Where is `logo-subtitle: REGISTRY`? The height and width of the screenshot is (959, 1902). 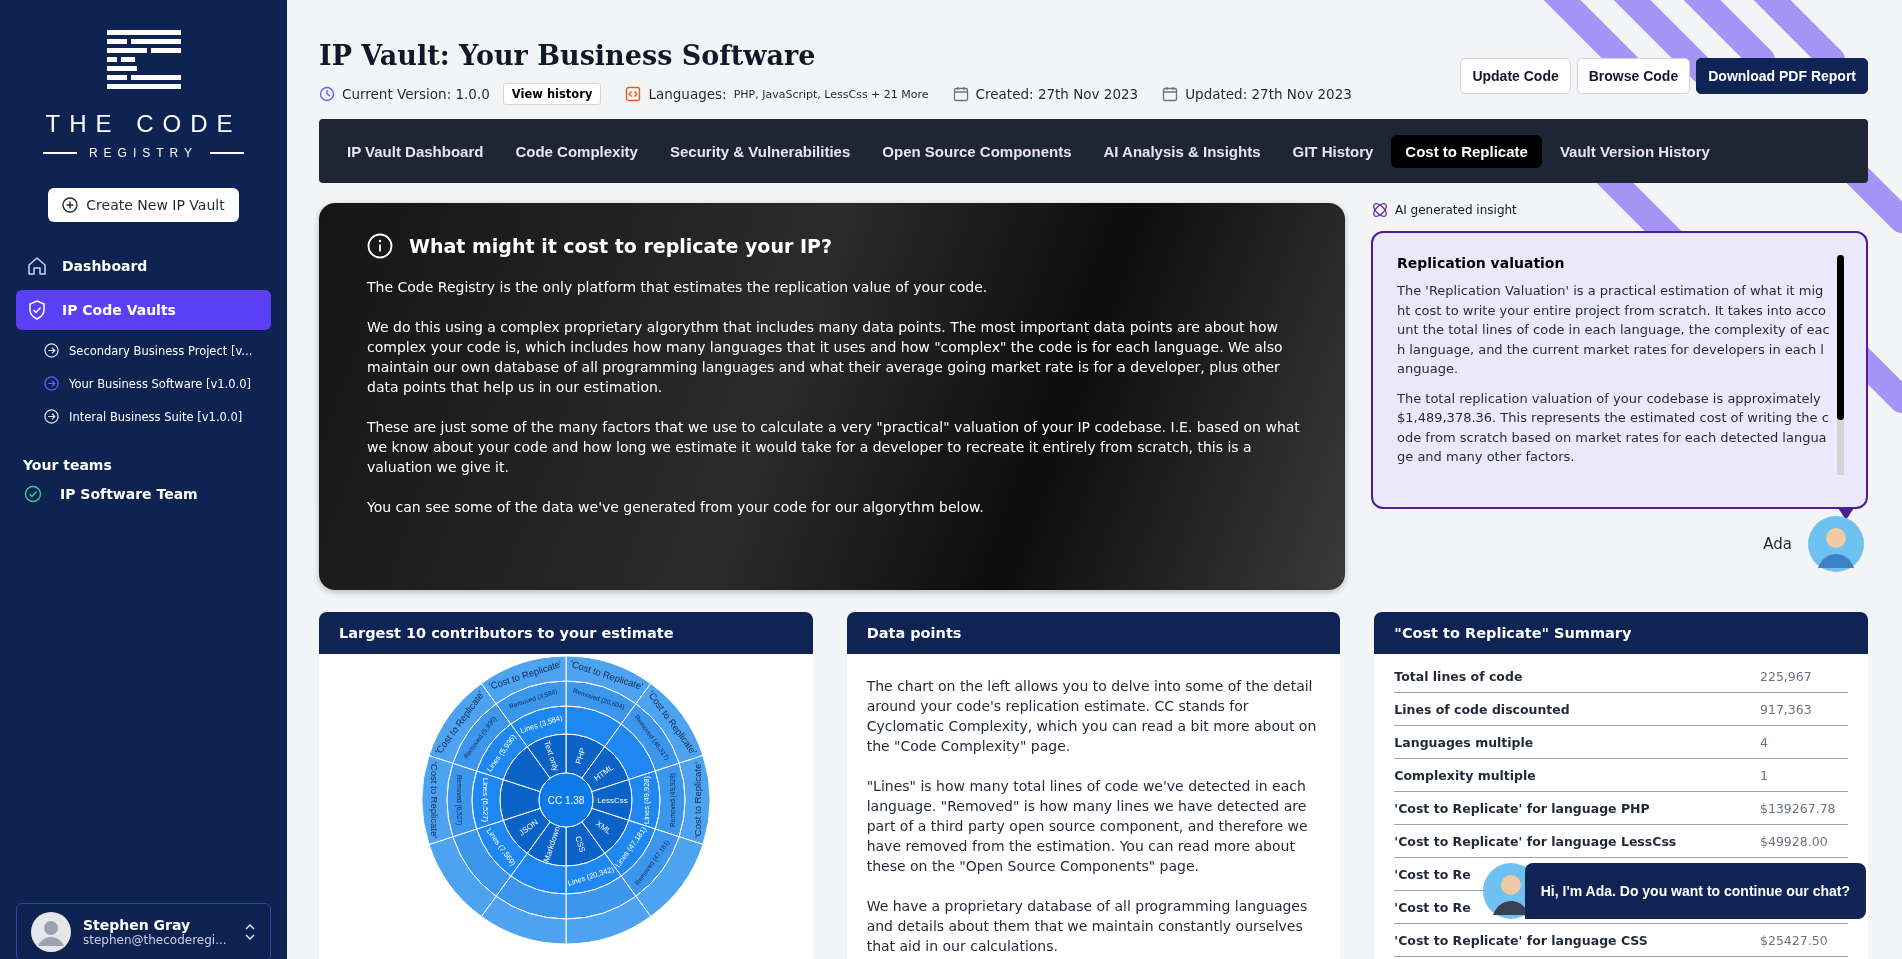 logo-subtitle: REGISTRY is located at coordinates (143, 153).